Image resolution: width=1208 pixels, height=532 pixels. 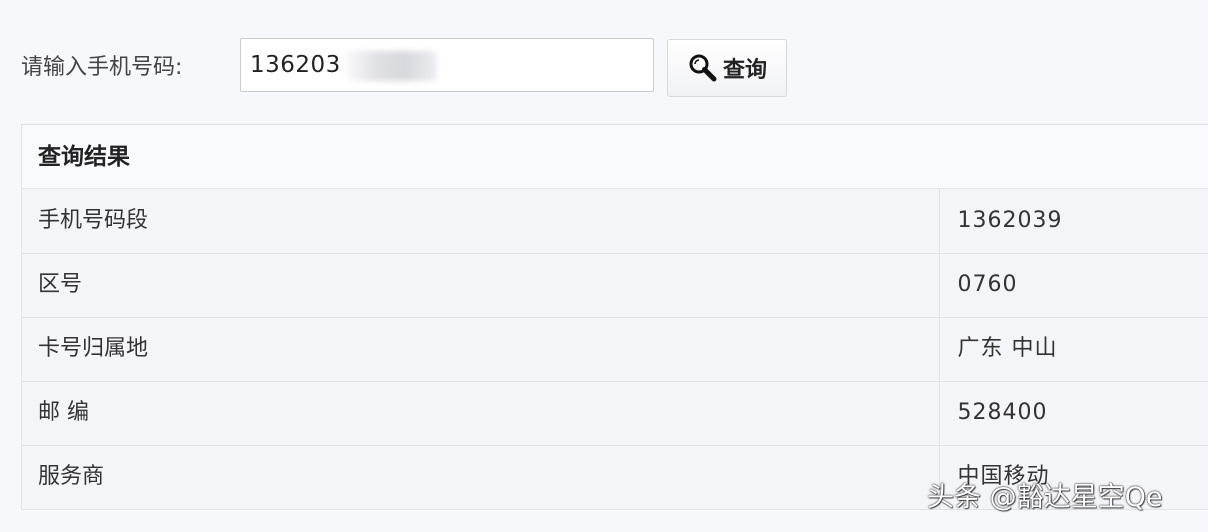 I want to click on watermark-text: 头条 @豁达星空Qe, so click(x=1045, y=497).